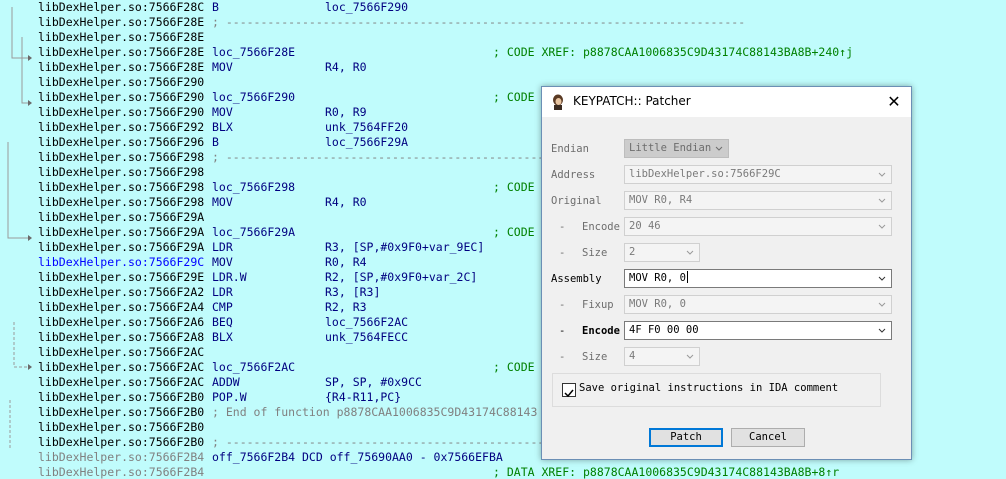 This screenshot has height=479, width=1006. Describe the element at coordinates (662, 356) in the screenshot. I see `size2-combo: 4` at that location.